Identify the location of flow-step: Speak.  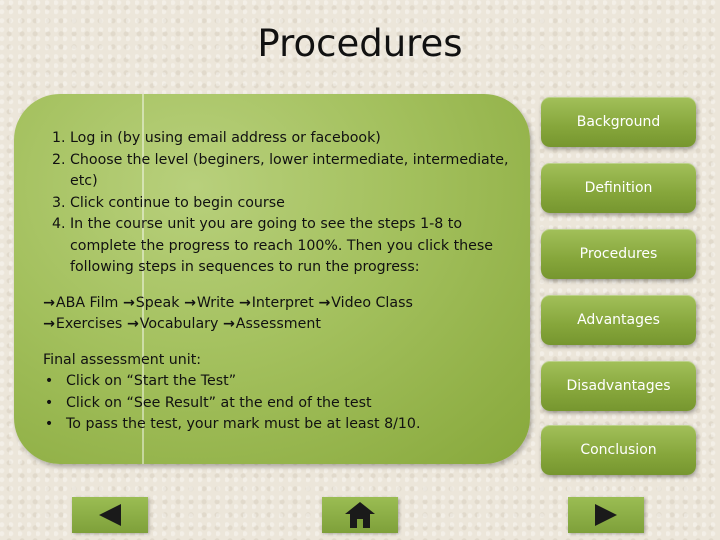
(157, 302).